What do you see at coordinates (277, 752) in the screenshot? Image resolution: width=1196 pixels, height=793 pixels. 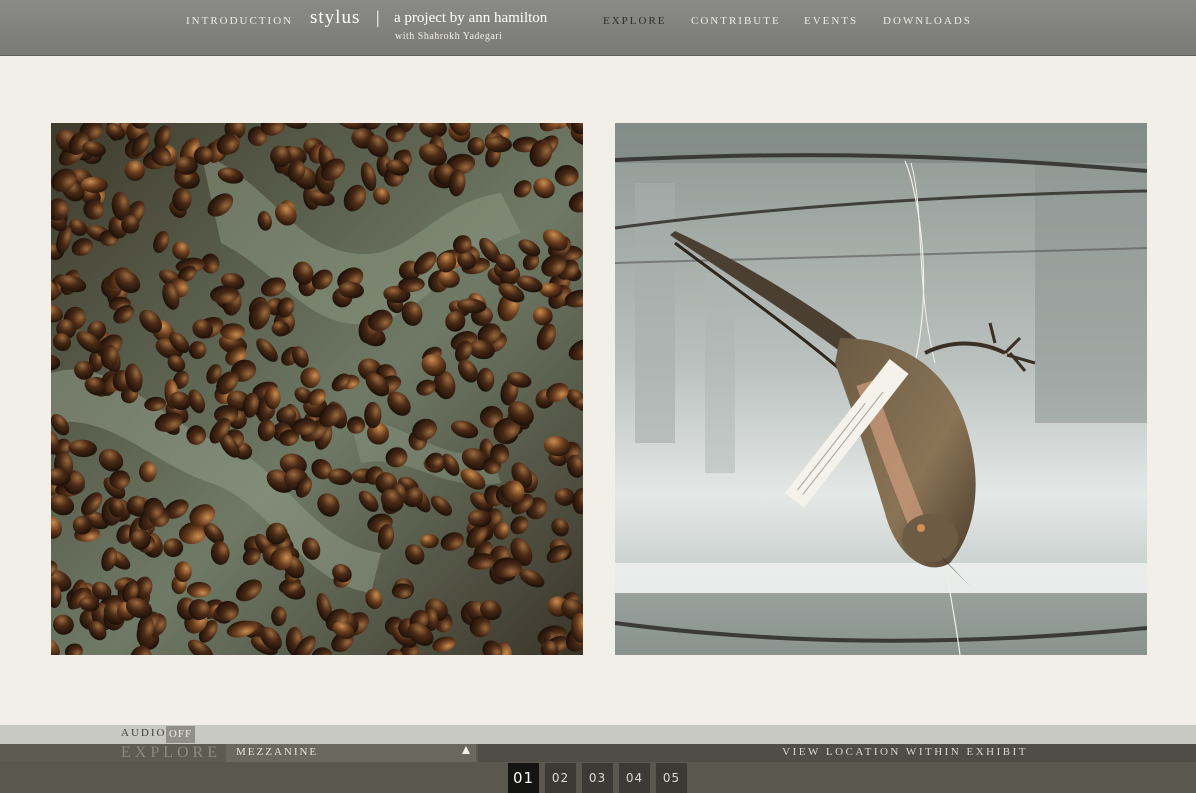 I see `location-label: MEZZANINE` at bounding box center [277, 752].